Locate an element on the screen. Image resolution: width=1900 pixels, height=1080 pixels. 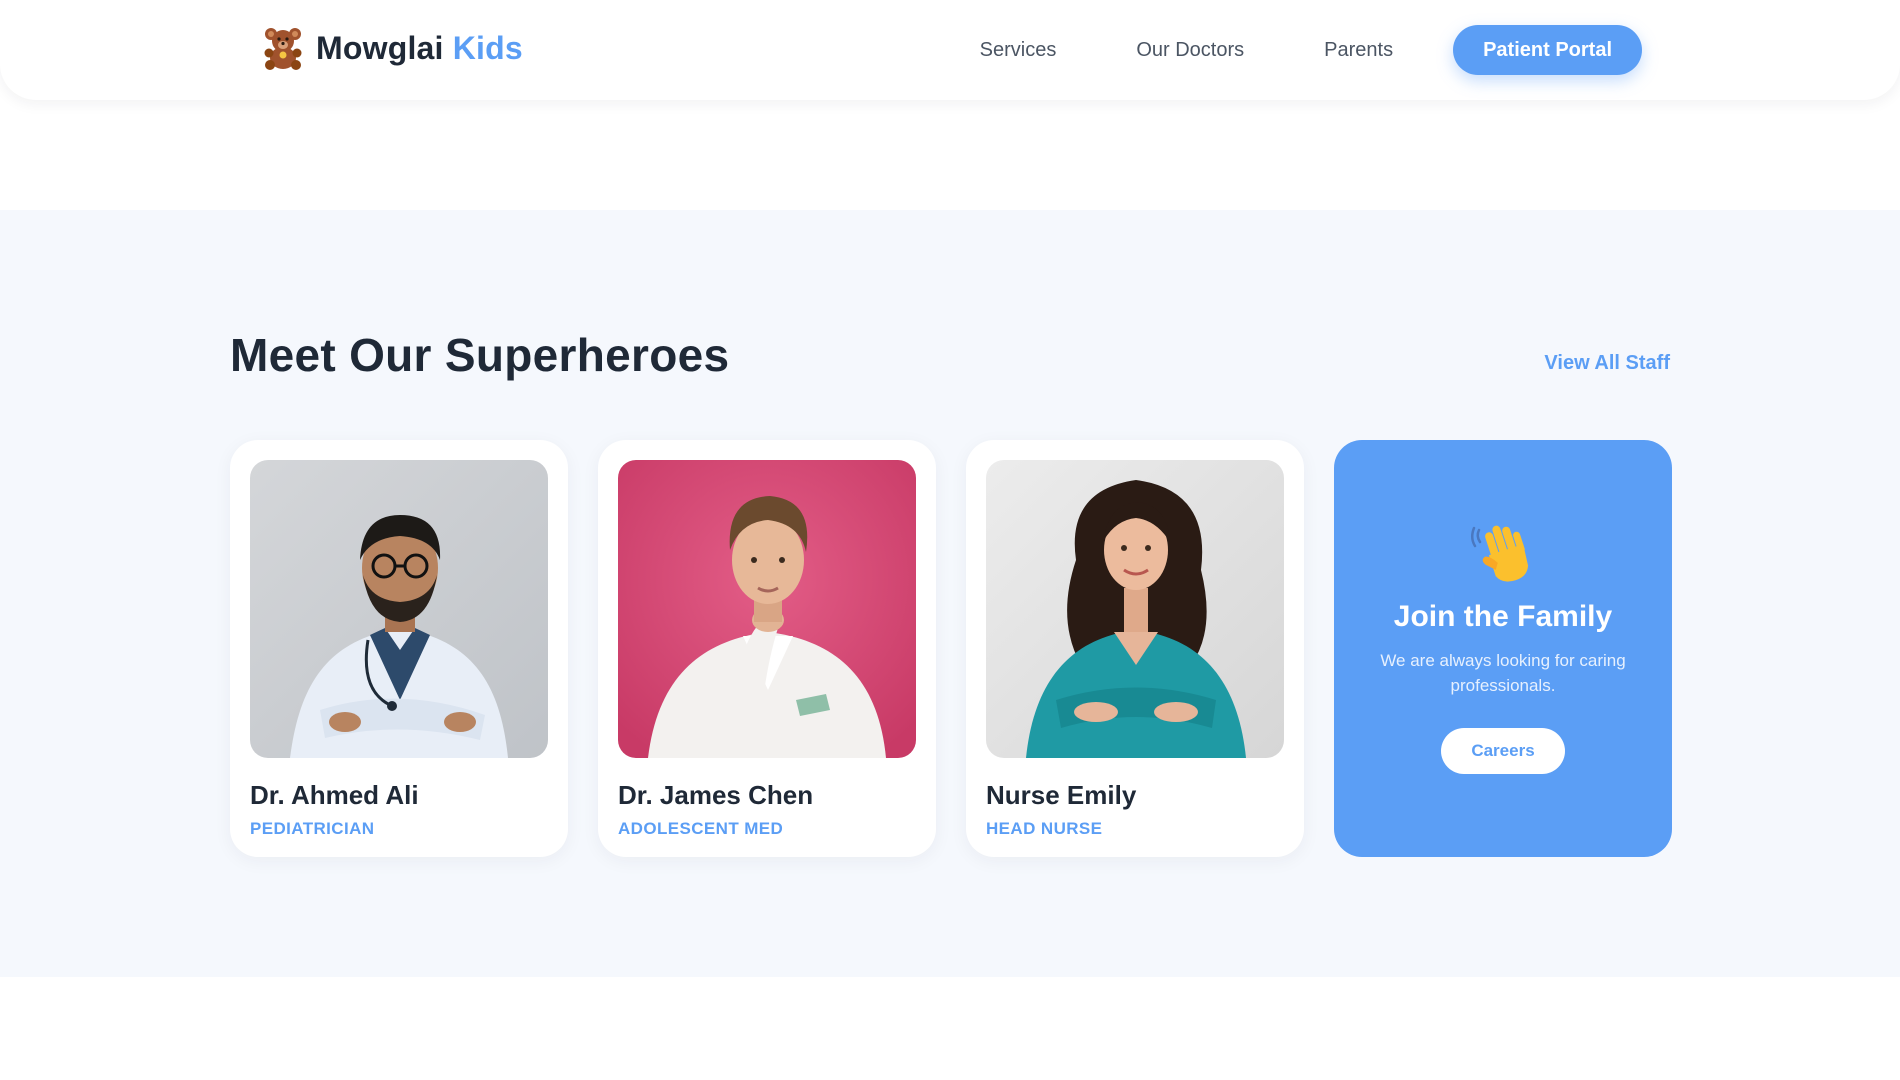
staff-card-nurse-emily: Nurse Emily HEAD NURSE is located at coordinates (1135, 648).